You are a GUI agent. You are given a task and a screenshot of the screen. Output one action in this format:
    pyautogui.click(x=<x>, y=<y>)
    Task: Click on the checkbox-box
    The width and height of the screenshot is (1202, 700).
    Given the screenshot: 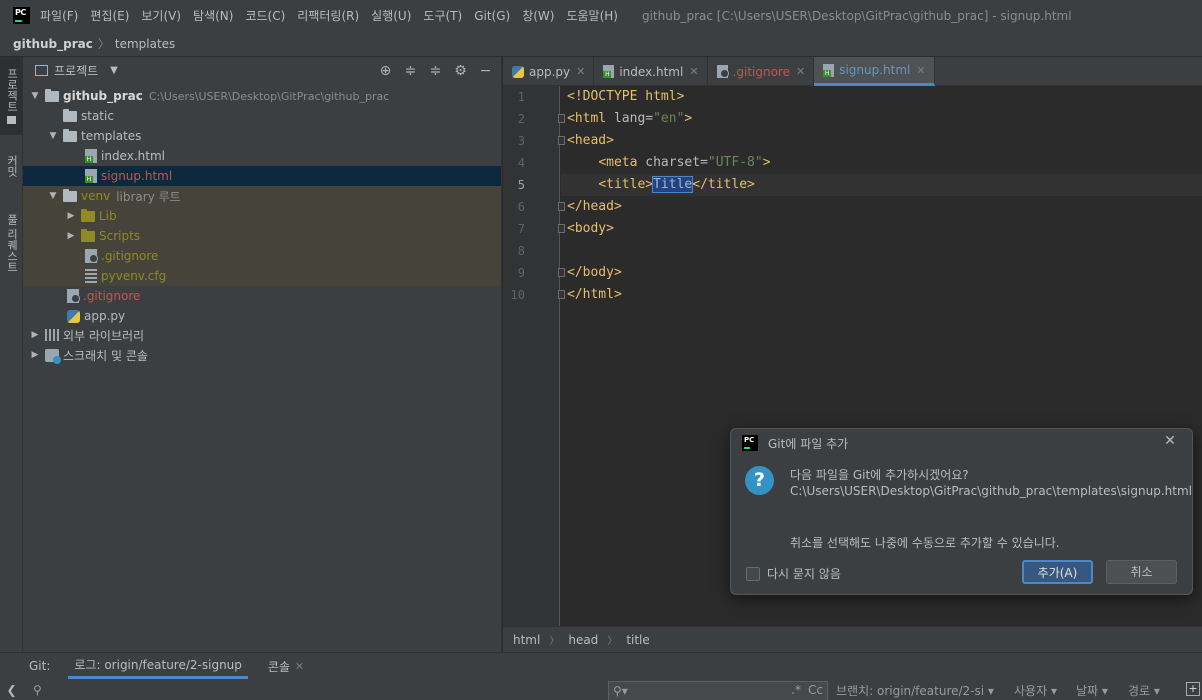 What is the action you would take?
    pyautogui.click(x=753, y=573)
    